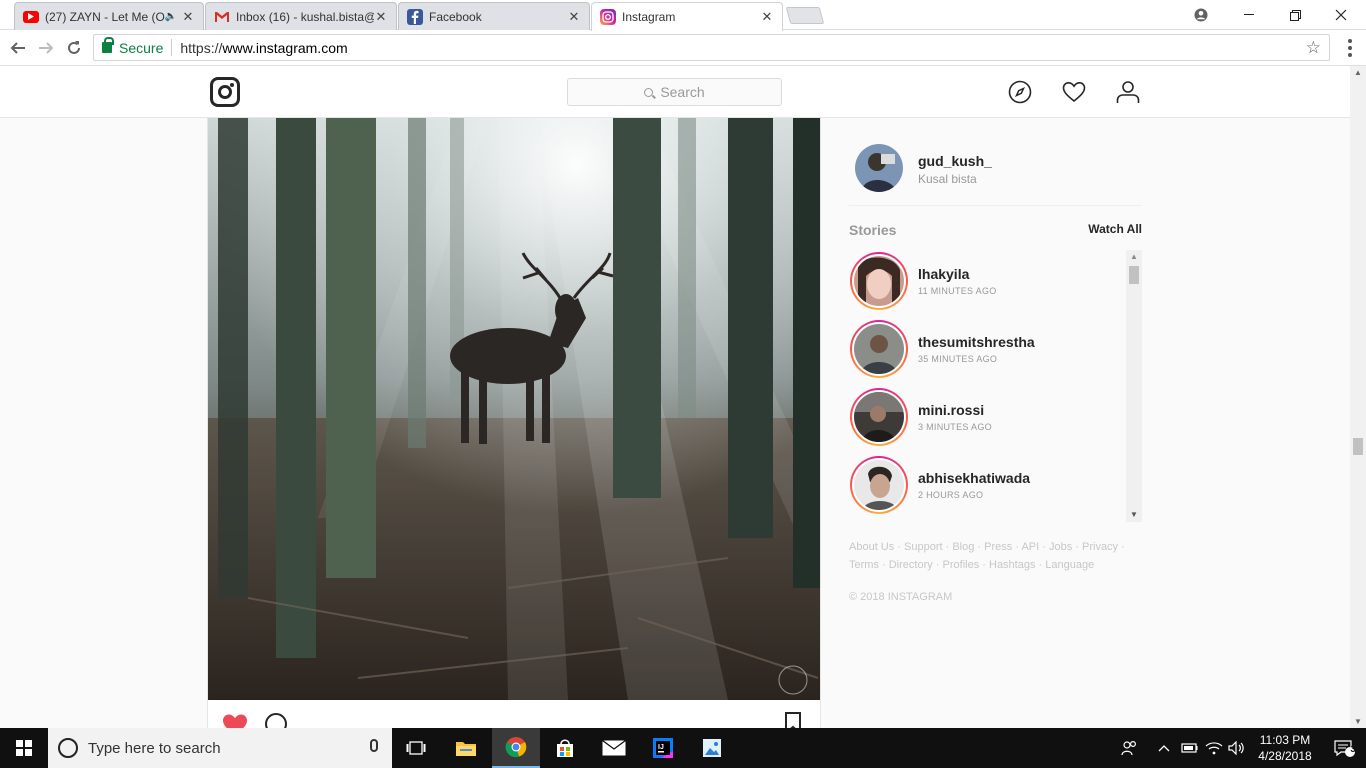 This screenshot has width=1366, height=768. Describe the element at coordinates (1128, 92) in the screenshot. I see `profile-user-icon` at that location.